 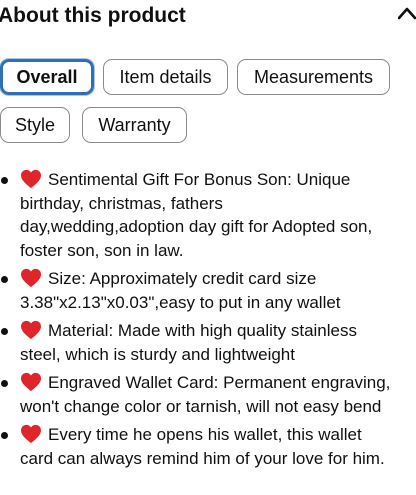 I want to click on bullet-text-line: birthday, christmas, fathers, so click(x=121, y=203).